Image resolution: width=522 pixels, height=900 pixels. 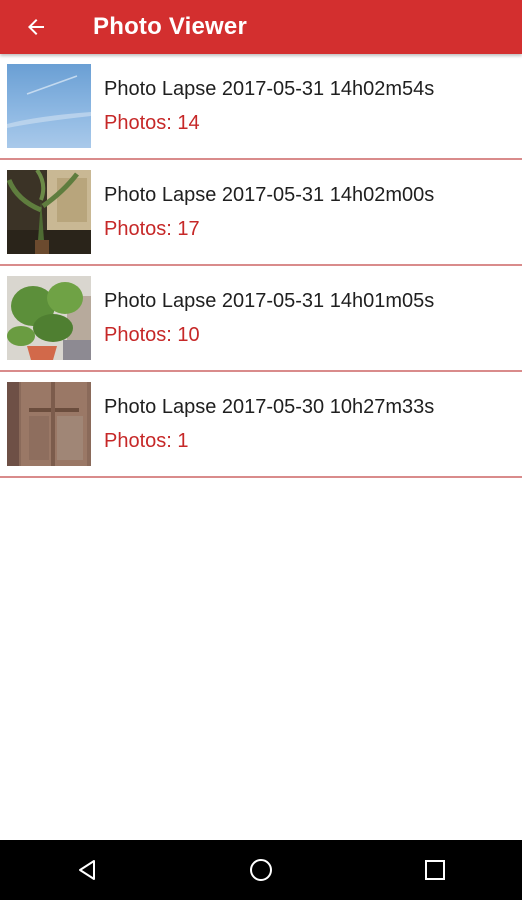 I want to click on photo-count: Photos: 10, so click(x=152, y=335).